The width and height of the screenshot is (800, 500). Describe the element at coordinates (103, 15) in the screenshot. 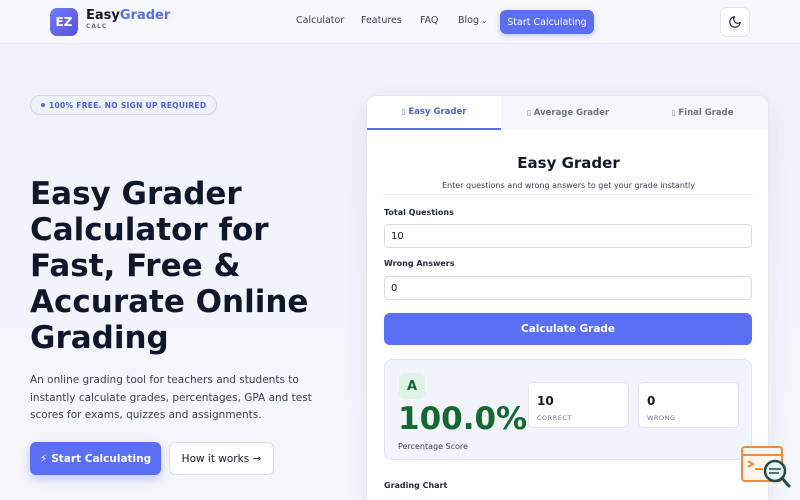

I see `logo-word-easy: Easy` at that location.